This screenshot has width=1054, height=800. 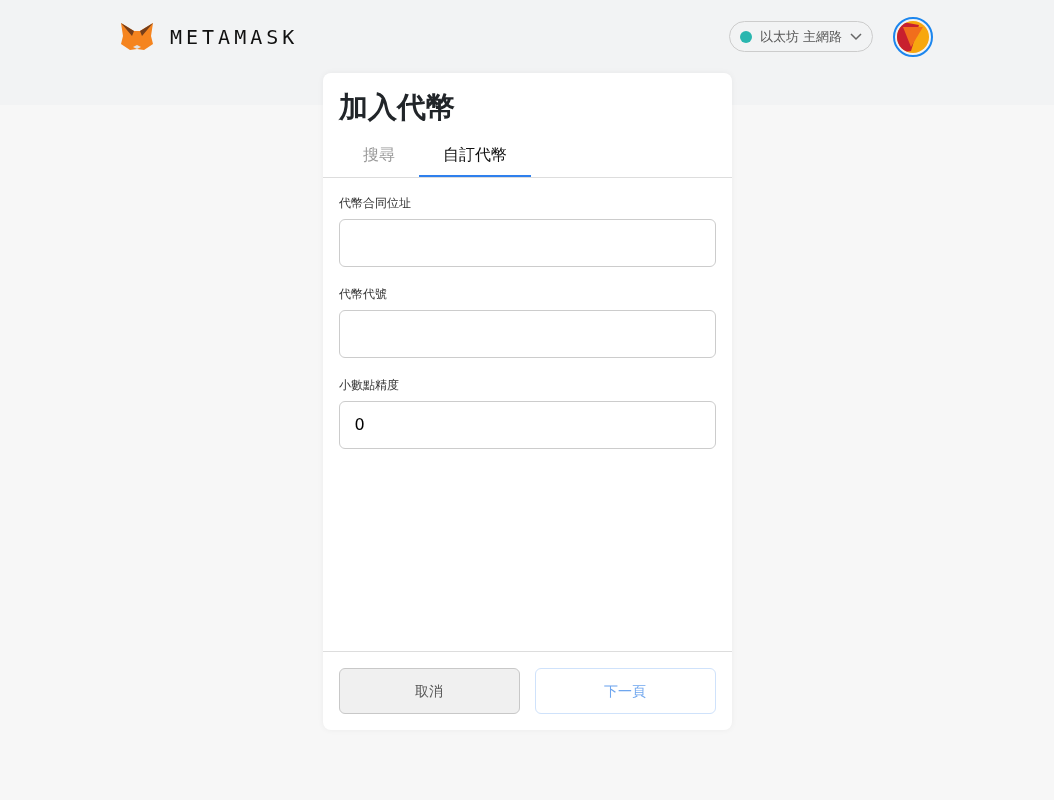 What do you see at coordinates (474, 156) in the screenshot?
I see `tab: 自訂代幣` at bounding box center [474, 156].